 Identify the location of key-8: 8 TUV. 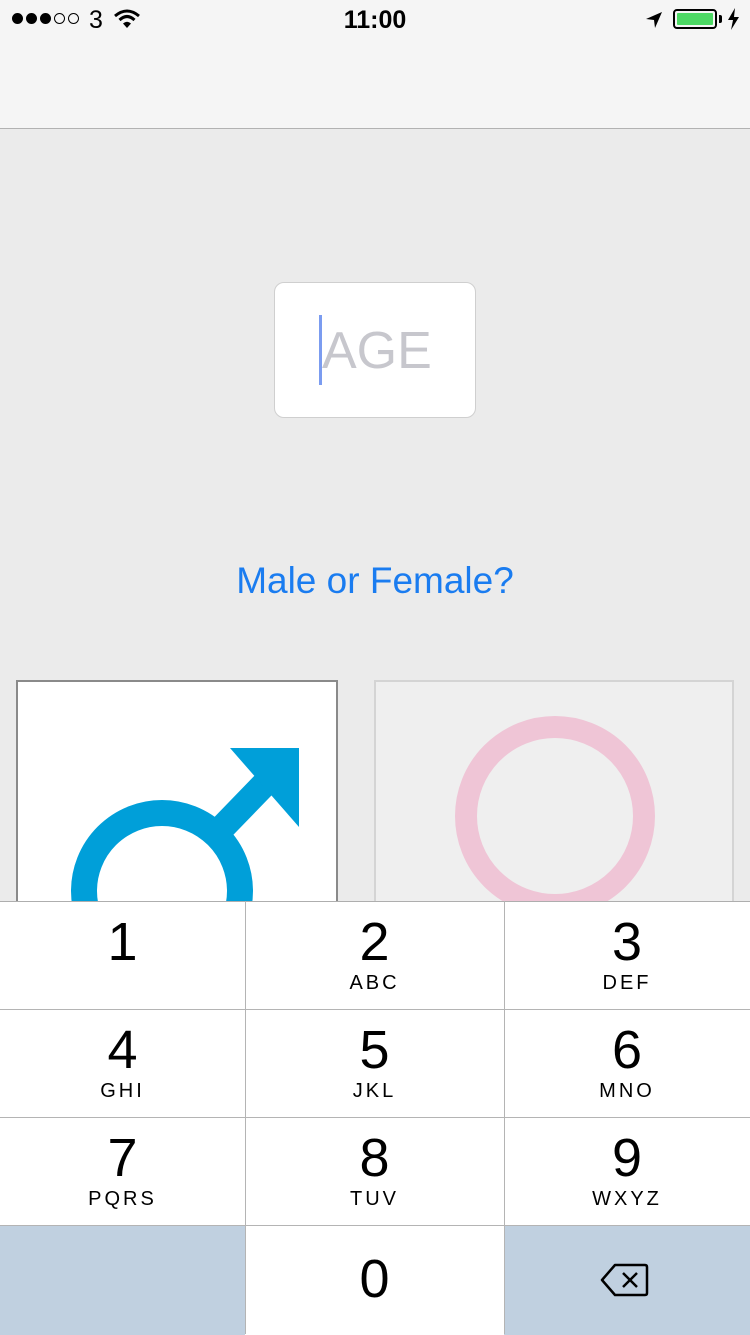
(374, 1172).